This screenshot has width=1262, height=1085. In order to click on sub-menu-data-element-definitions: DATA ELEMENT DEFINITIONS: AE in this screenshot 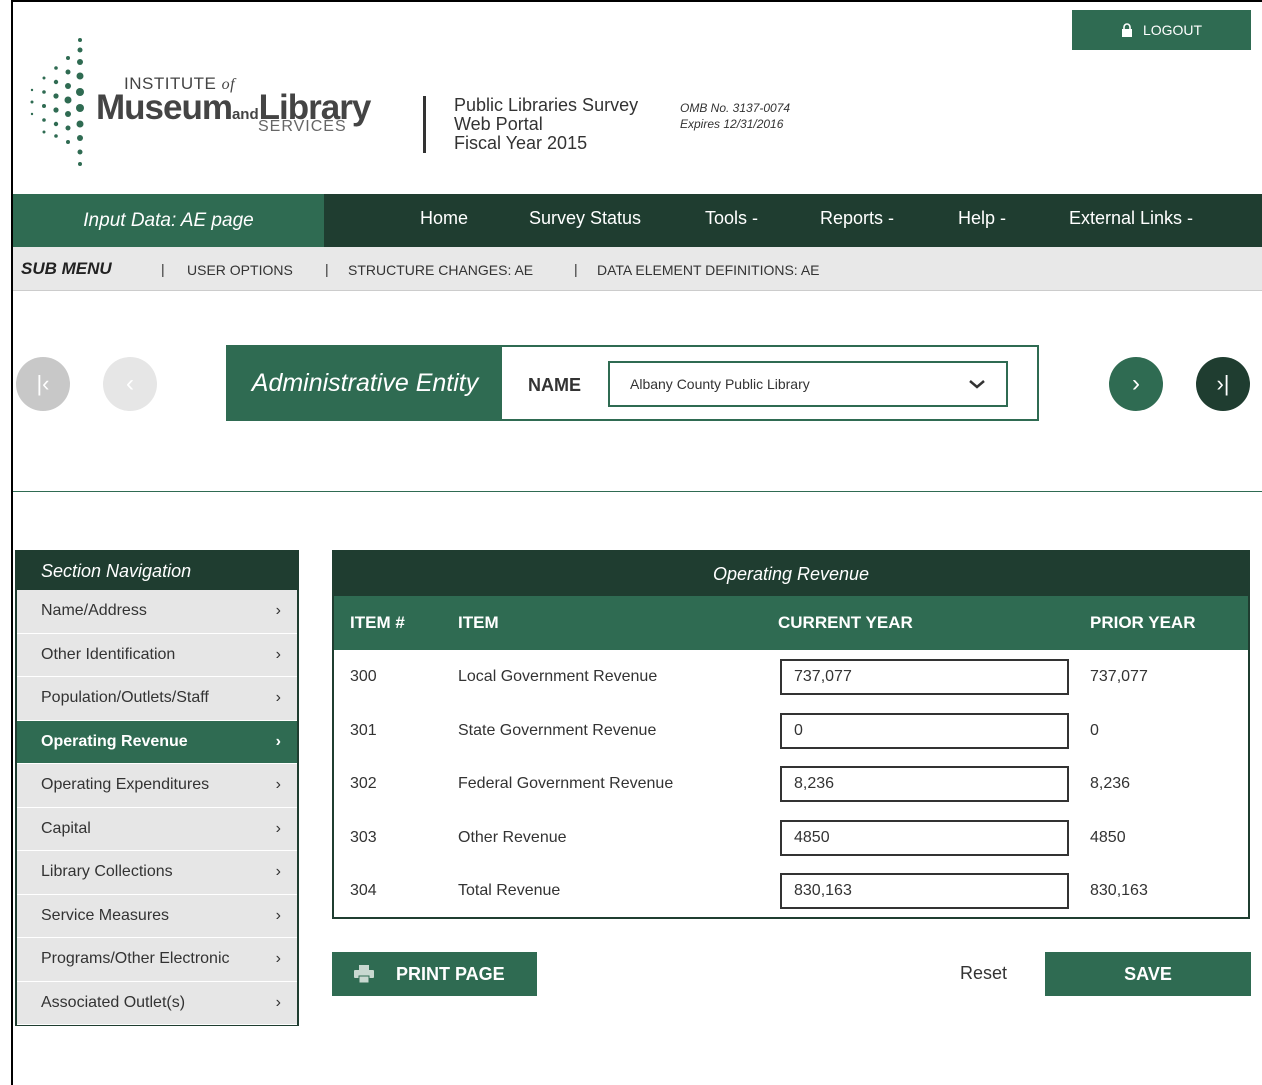, I will do `click(708, 270)`.